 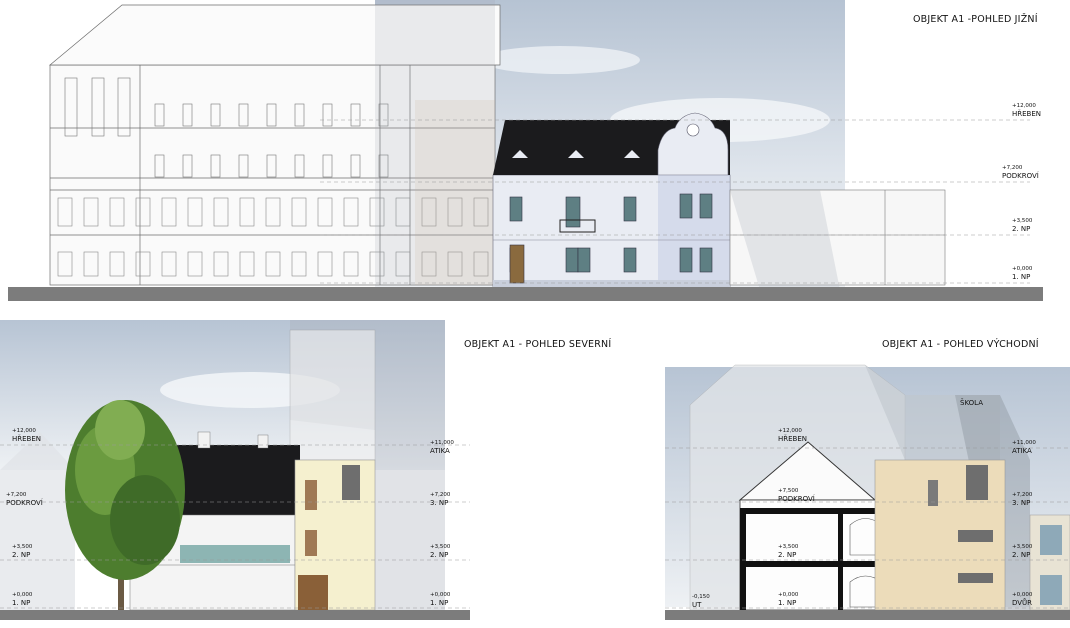 I want to click on north-elevation-title: OBJEKT A1 - POHLED SEVERNÍ, so click(x=538, y=344).